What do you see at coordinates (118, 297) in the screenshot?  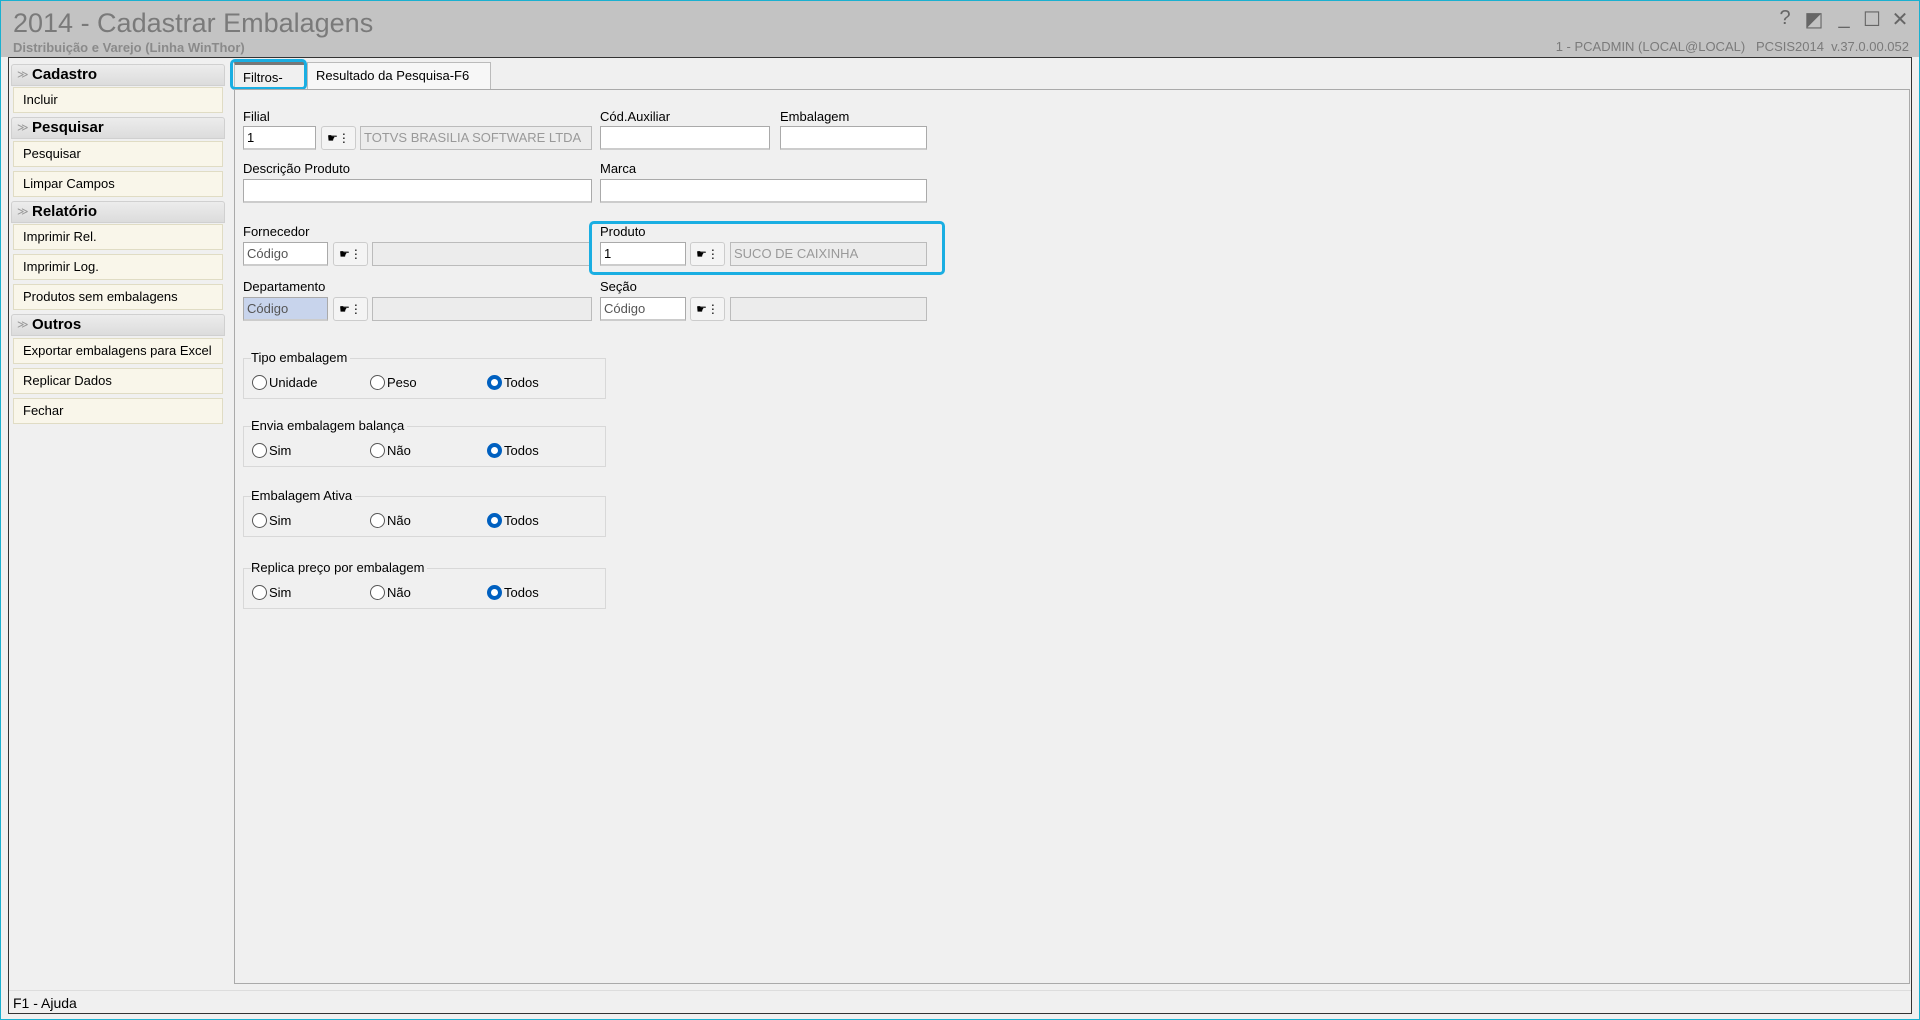 I see `sidebar-item-produtos-sem-embalagens: Produtos sem embalagens` at bounding box center [118, 297].